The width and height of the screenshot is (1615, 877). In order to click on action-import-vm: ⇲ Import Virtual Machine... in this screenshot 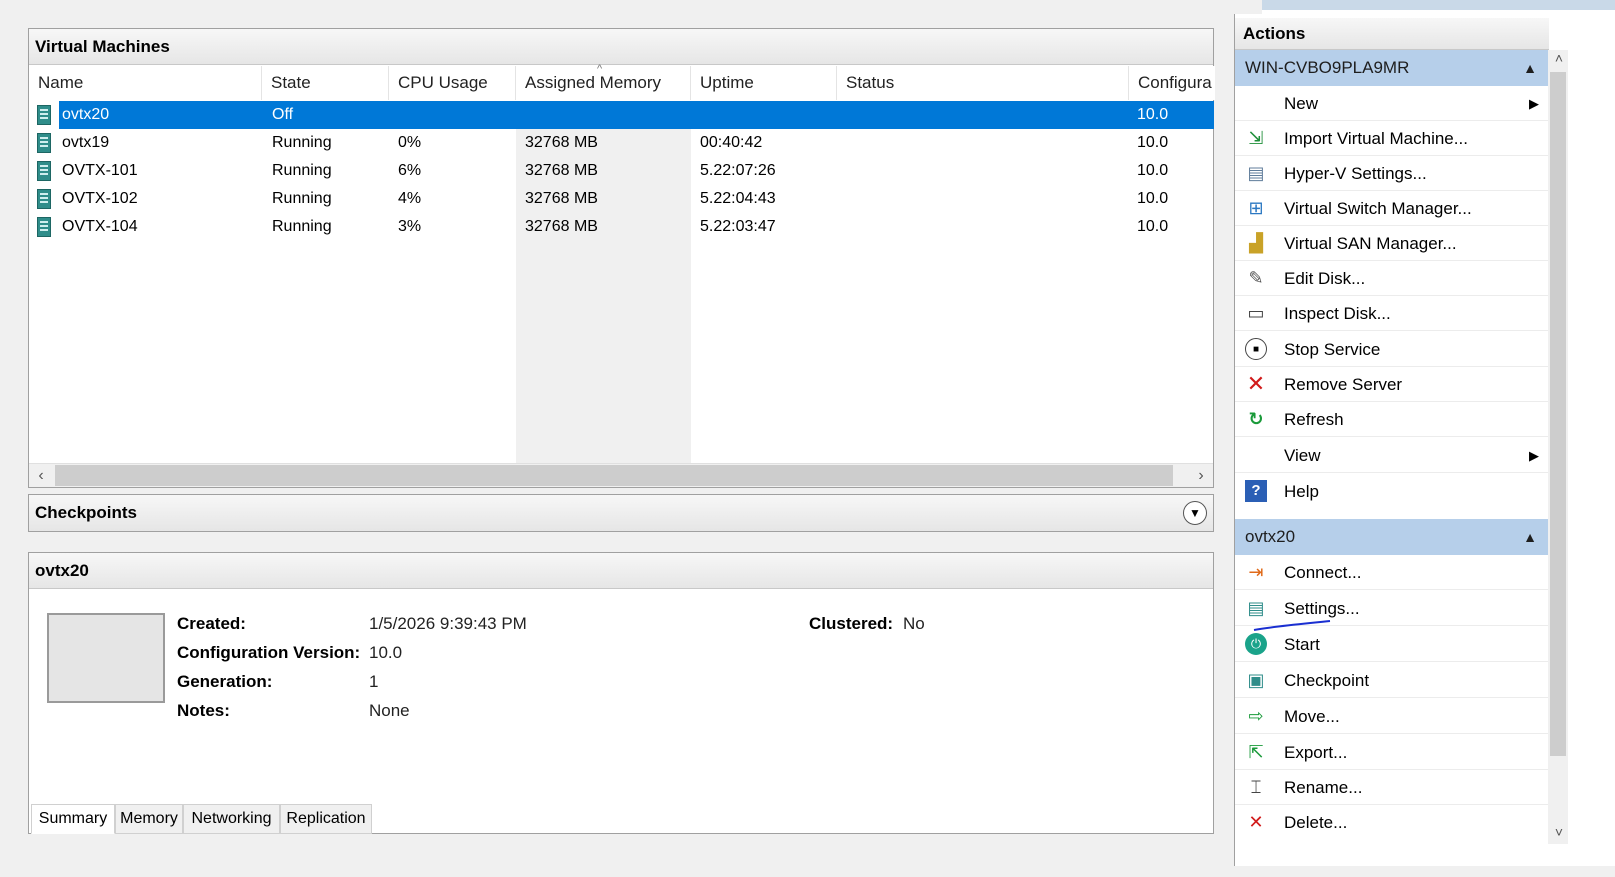, I will do `click(1392, 138)`.